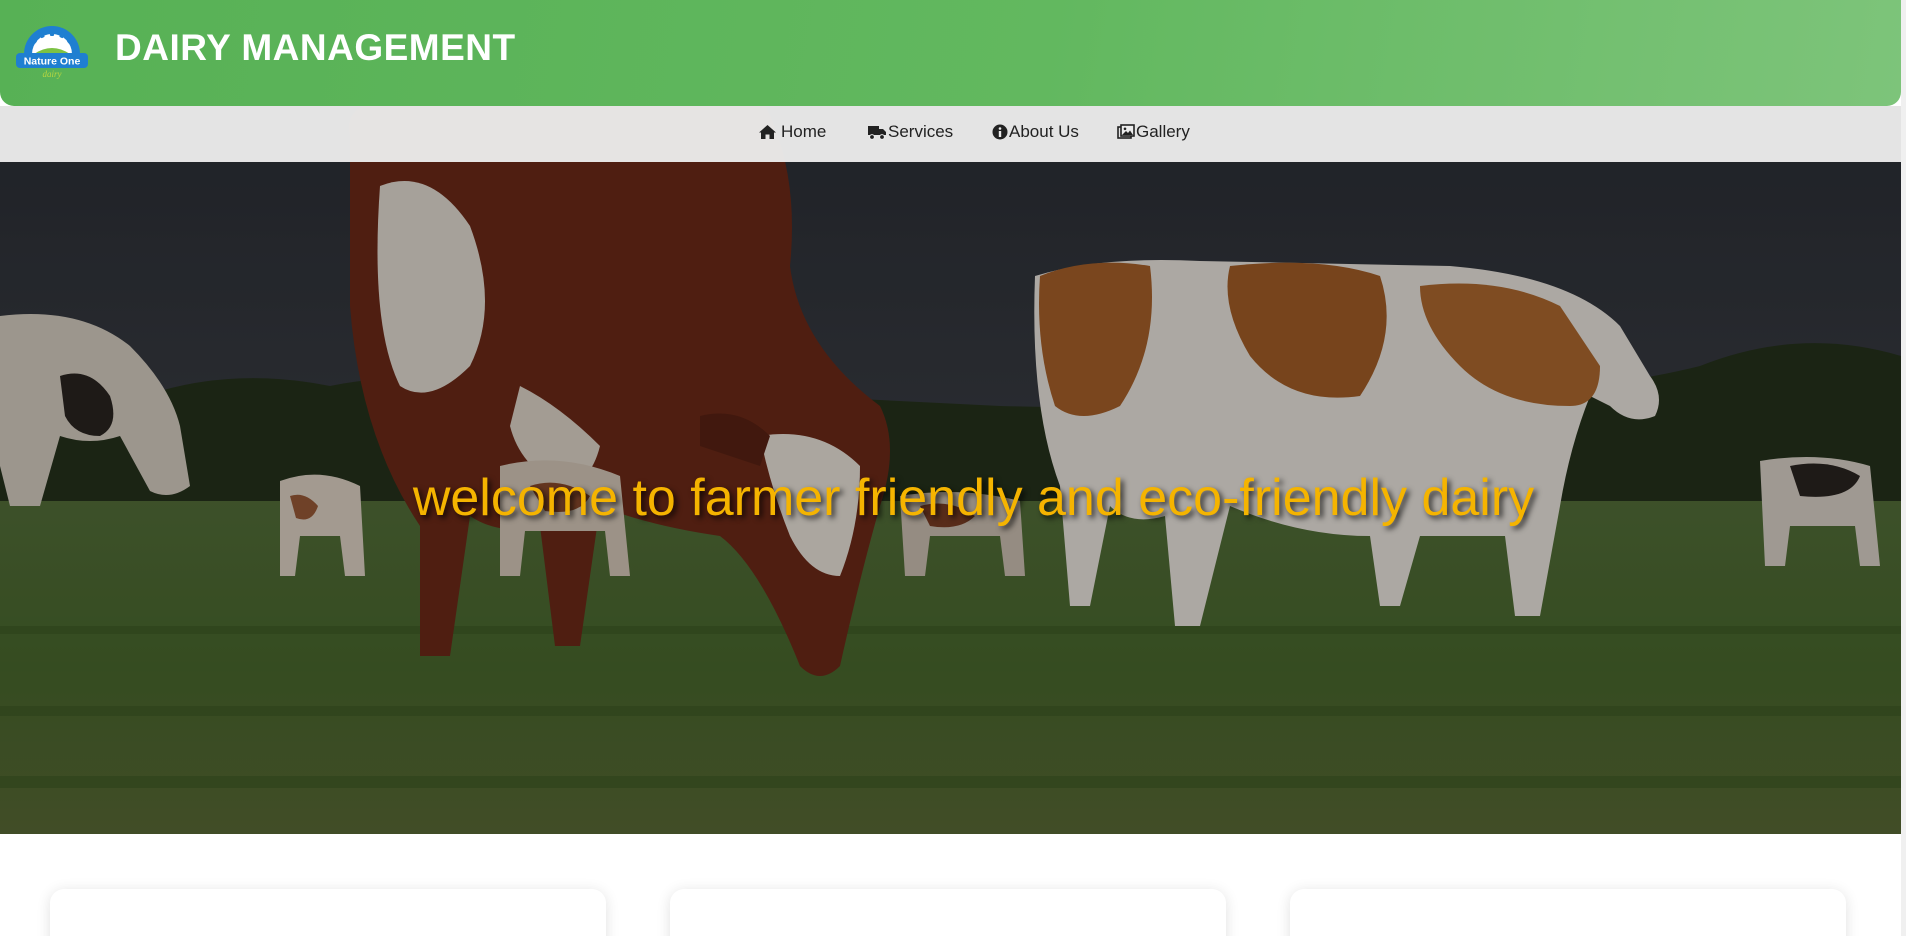 This screenshot has width=1906, height=936. I want to click on nav-item-gallery: Gallery, so click(1153, 132).